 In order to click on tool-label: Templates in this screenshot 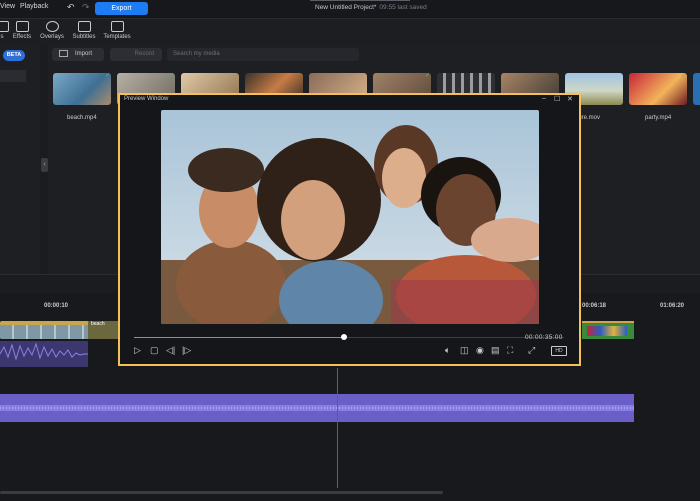, I will do `click(117, 37)`.